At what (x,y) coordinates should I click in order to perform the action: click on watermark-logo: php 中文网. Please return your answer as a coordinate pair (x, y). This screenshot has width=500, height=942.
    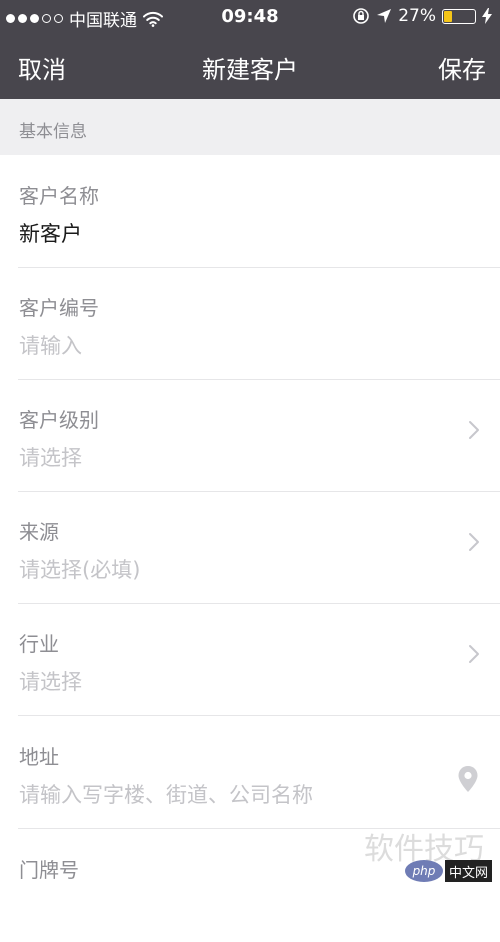
    Looking at the image, I should click on (448, 871).